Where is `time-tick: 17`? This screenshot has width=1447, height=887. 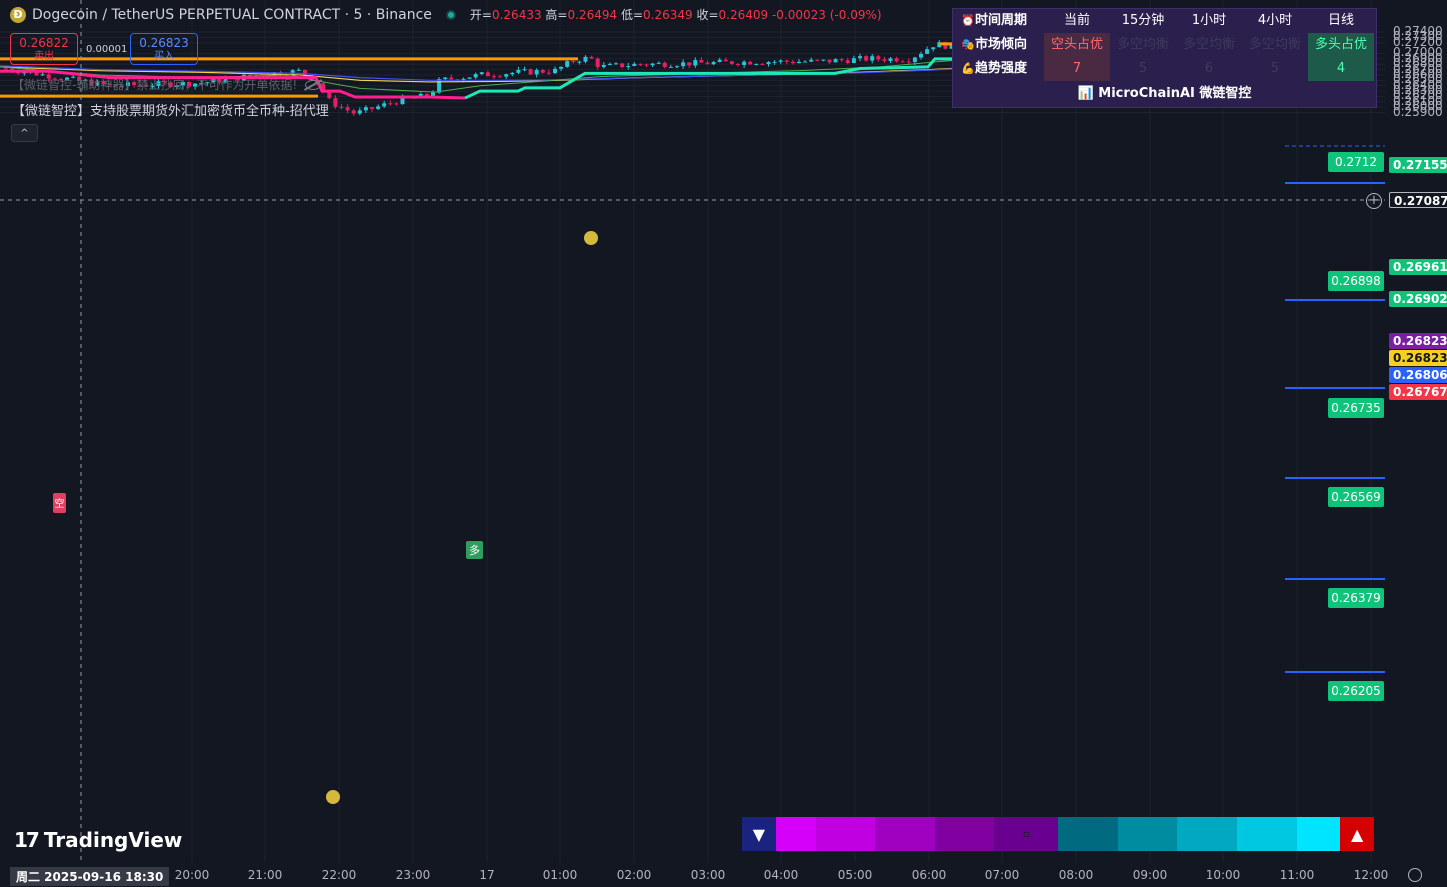 time-tick: 17 is located at coordinates (487, 875).